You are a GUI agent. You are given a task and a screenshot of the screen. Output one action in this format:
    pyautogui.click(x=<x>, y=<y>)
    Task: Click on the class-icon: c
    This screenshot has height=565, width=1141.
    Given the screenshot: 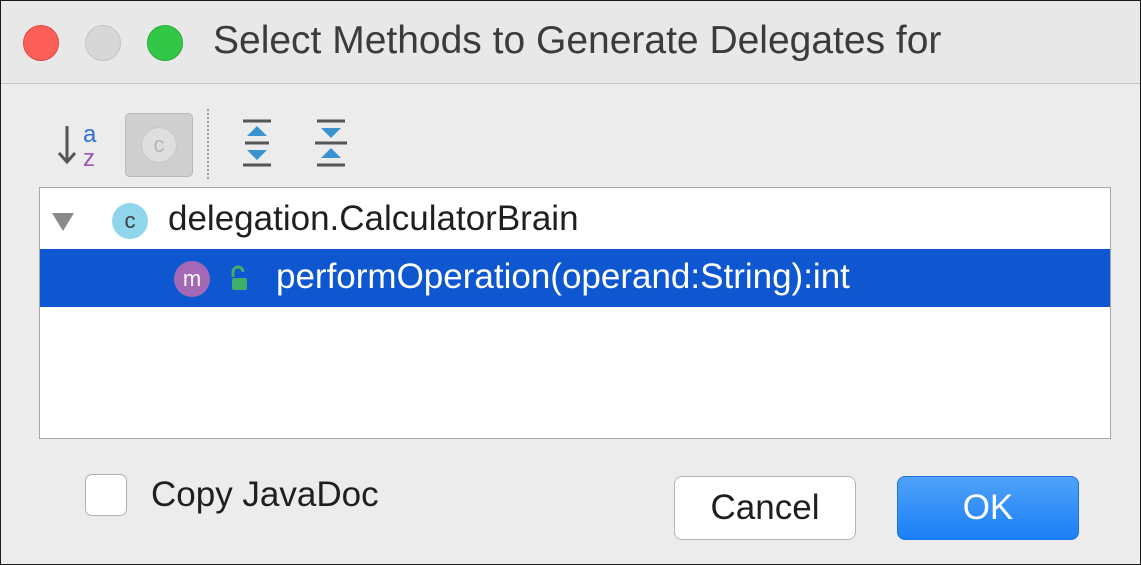 What is the action you would take?
    pyautogui.click(x=130, y=221)
    